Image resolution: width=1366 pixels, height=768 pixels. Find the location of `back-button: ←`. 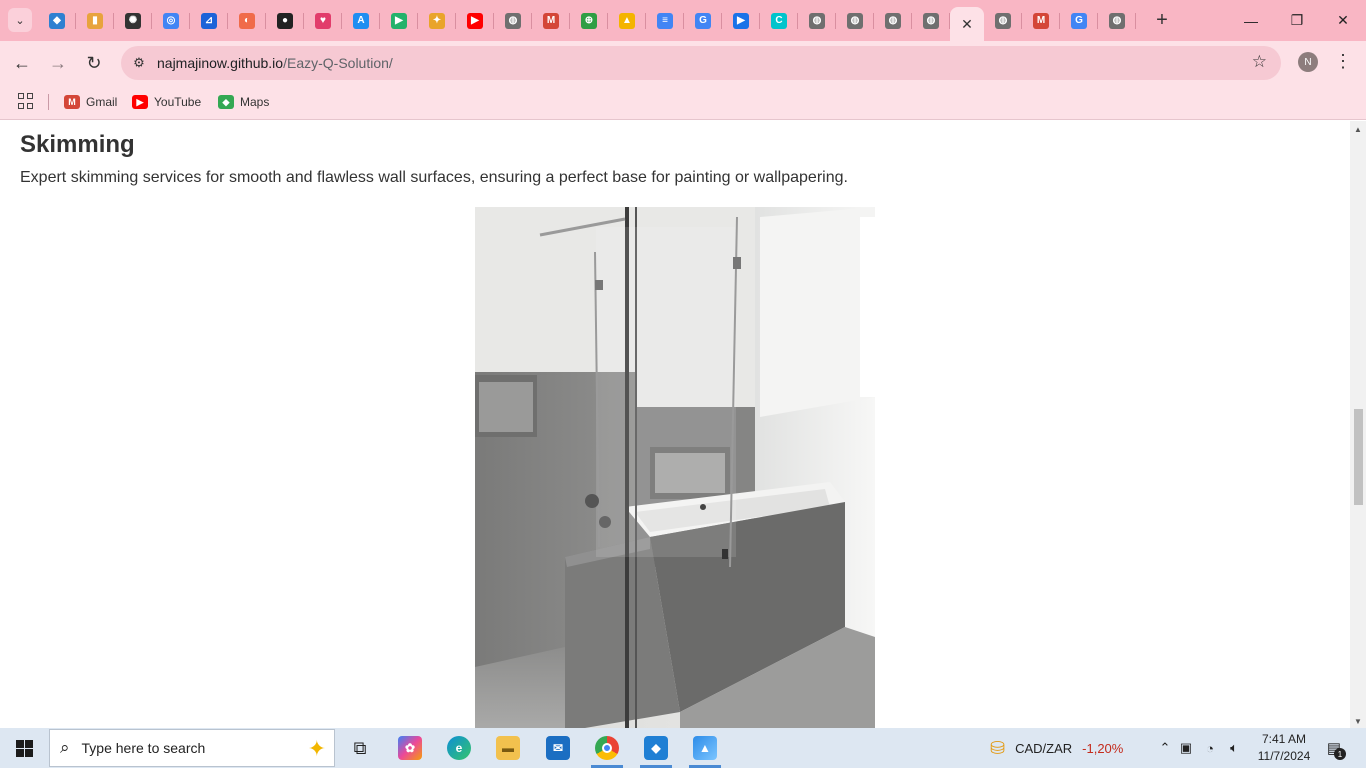

back-button: ← is located at coordinates (22, 63).